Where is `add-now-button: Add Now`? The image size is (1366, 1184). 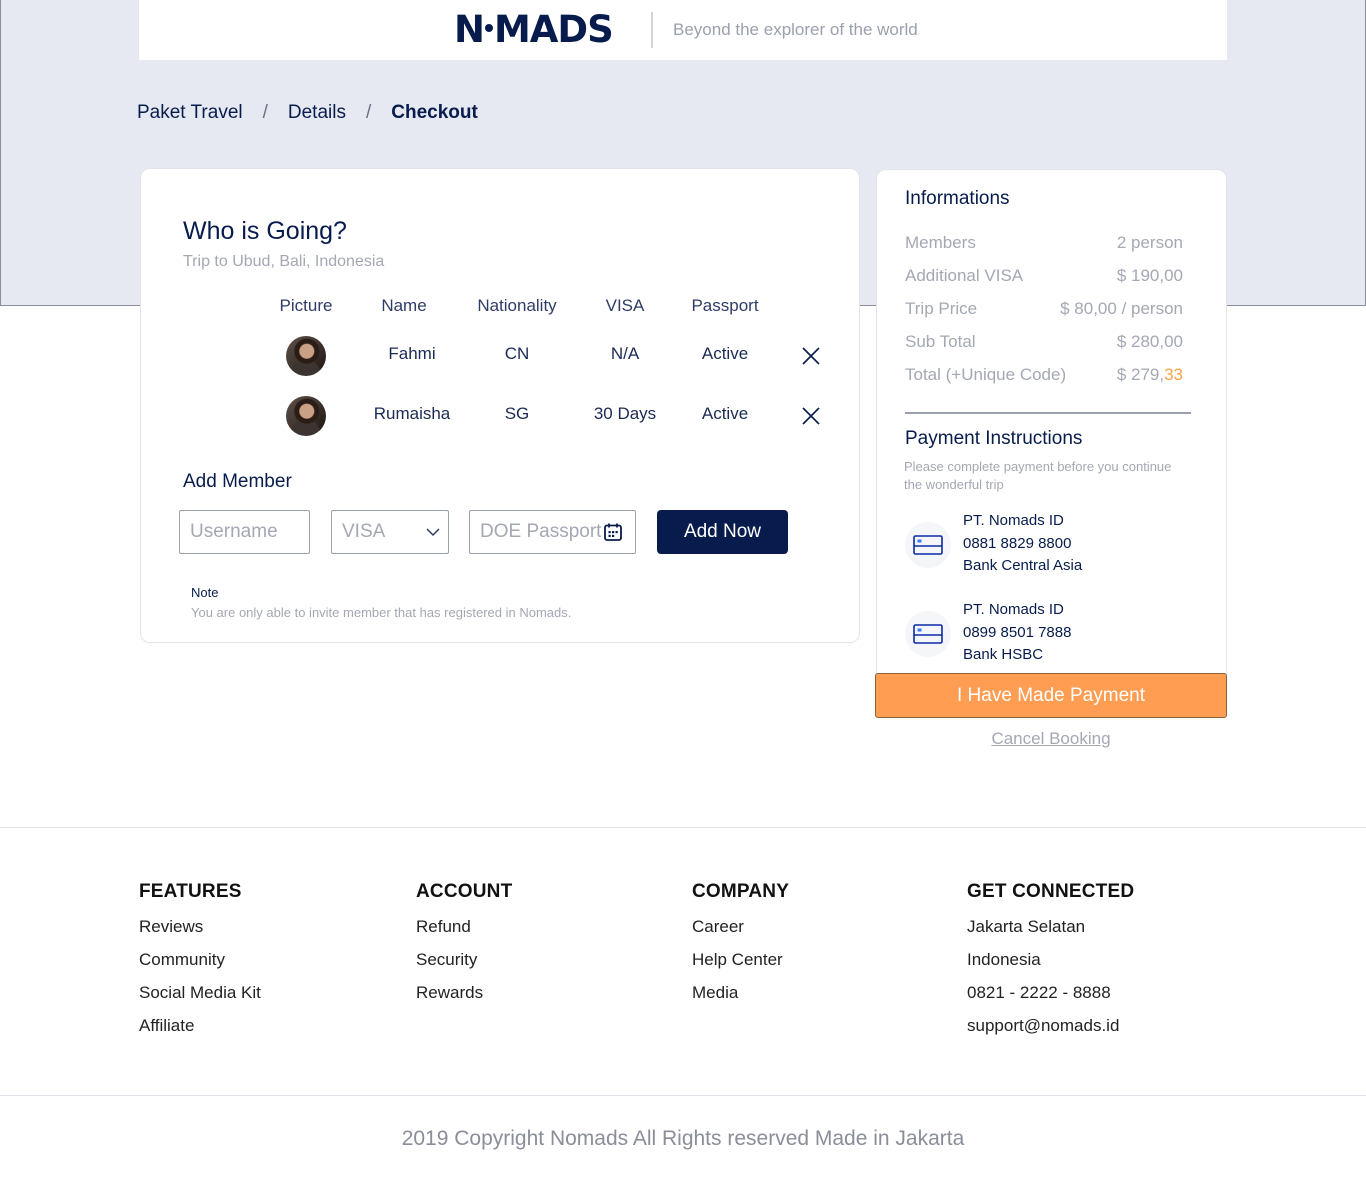 add-now-button: Add Now is located at coordinates (722, 532).